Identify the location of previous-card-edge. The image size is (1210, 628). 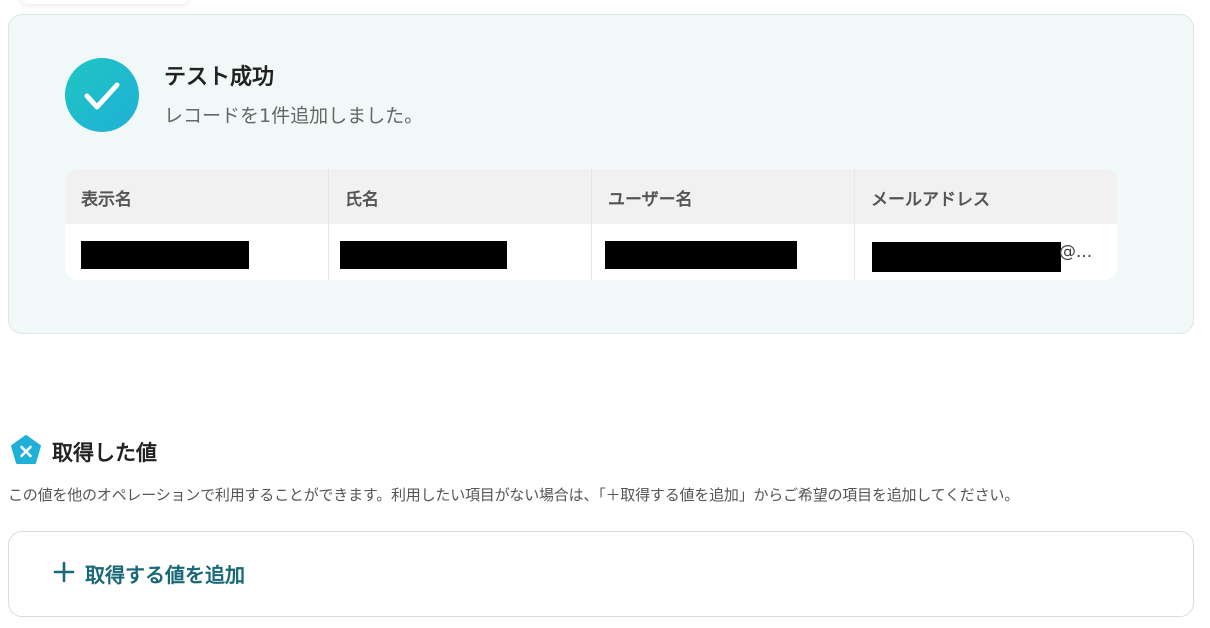
(105, 2).